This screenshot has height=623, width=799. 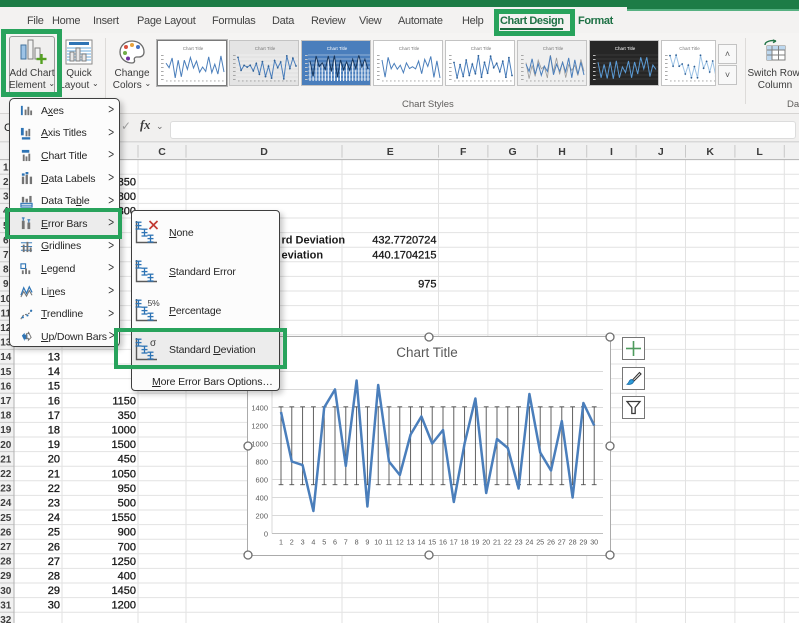 What do you see at coordinates (404, 241) in the screenshot?
I see `svg-text: 432.7720724` at bounding box center [404, 241].